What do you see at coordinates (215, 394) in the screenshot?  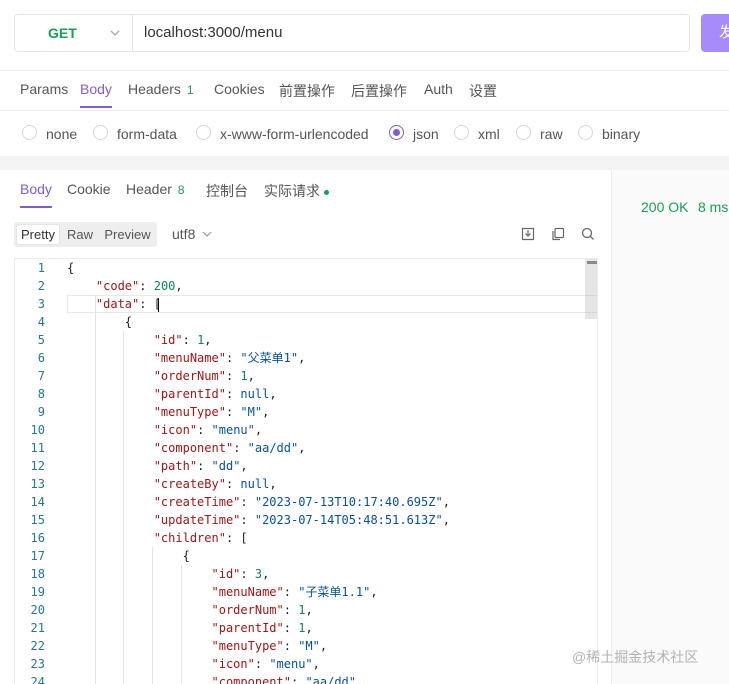 I see `code-text: "parentId": null,` at bounding box center [215, 394].